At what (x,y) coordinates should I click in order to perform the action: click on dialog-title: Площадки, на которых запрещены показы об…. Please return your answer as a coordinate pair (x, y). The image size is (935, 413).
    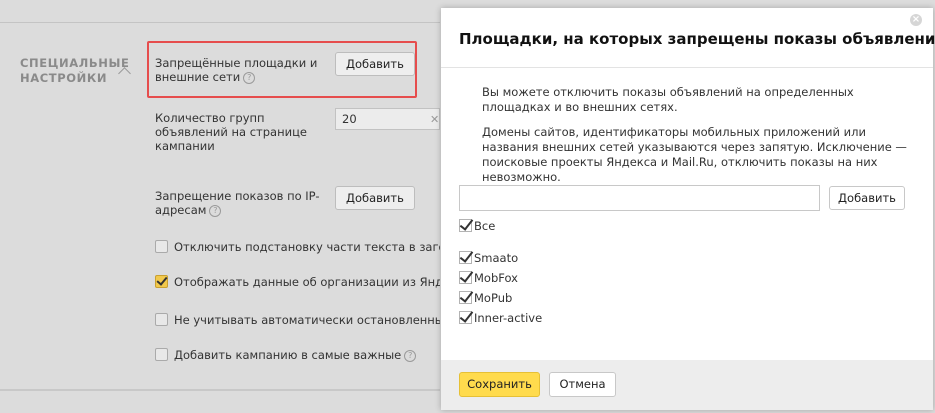
    Looking at the image, I should click on (697, 39).